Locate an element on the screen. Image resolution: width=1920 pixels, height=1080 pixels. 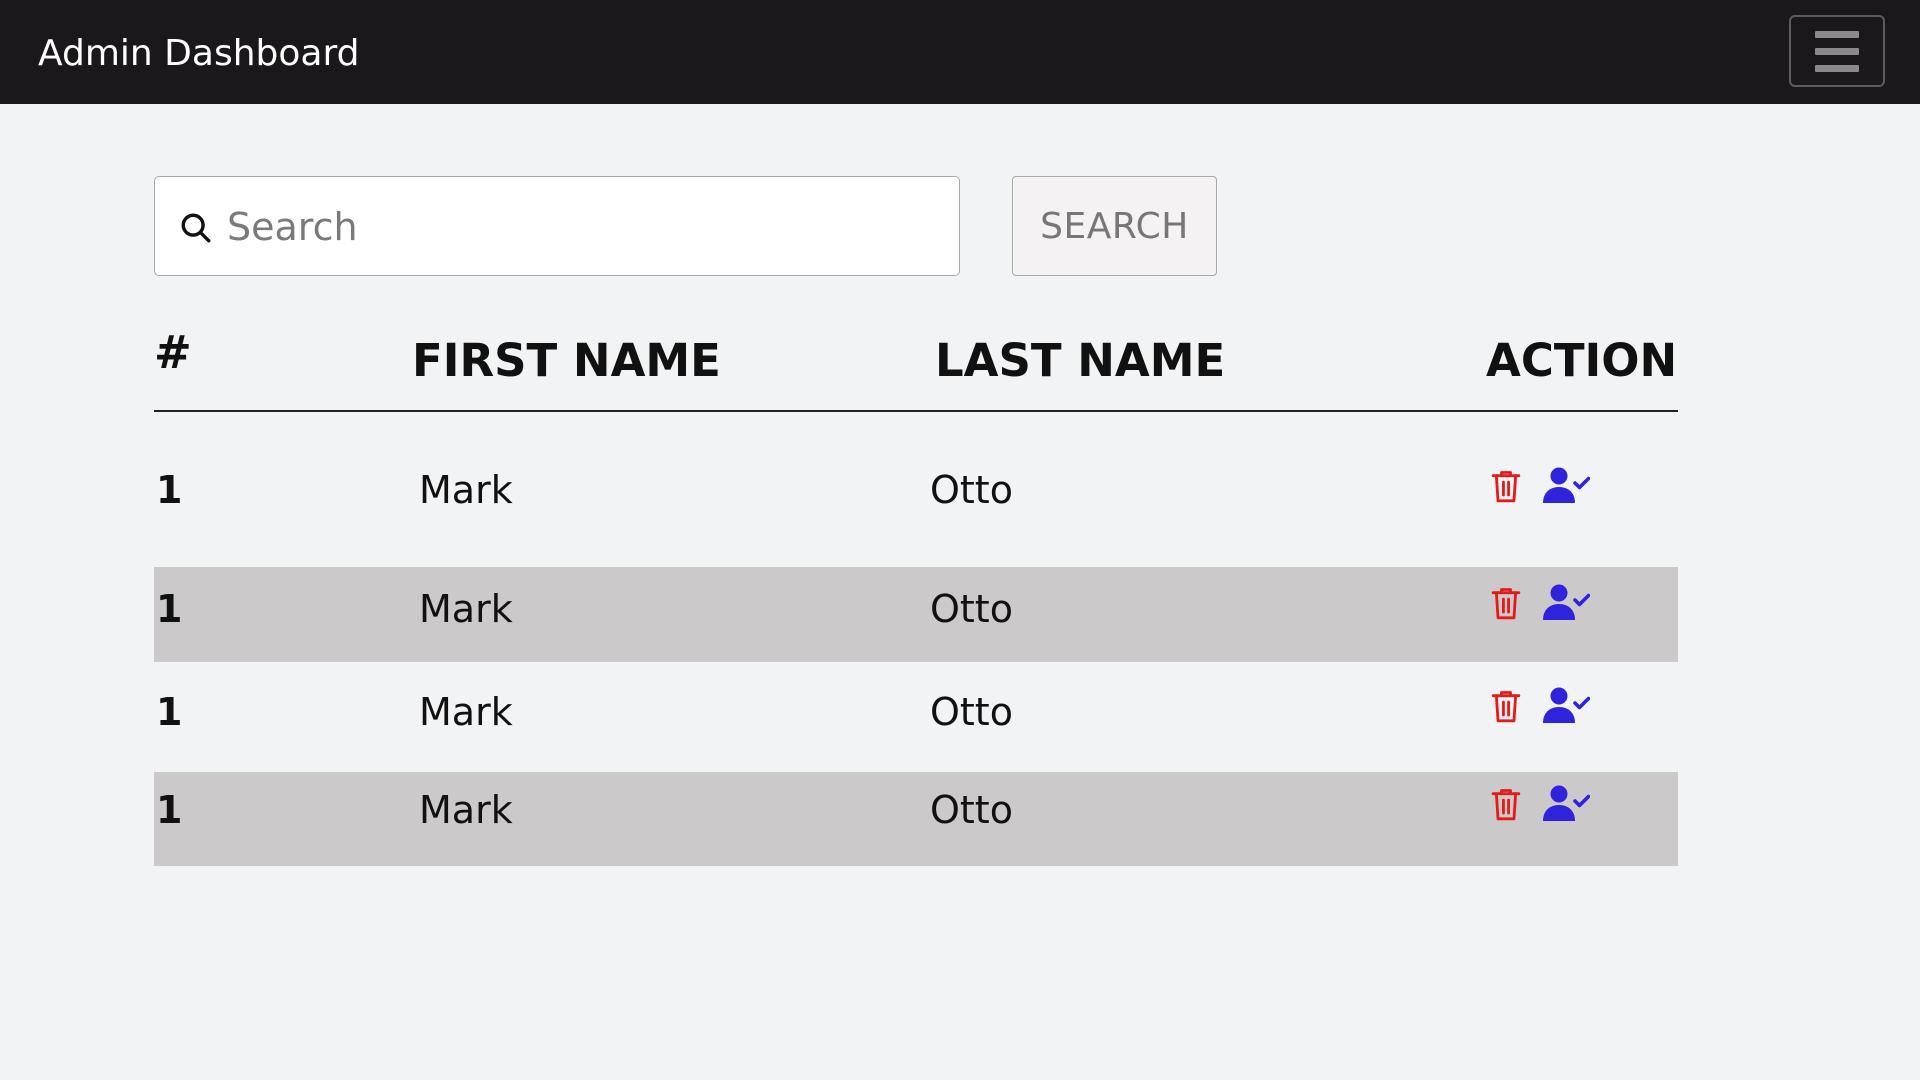
table-header: # FIRST NAME LAST NAME ACTION is located at coordinates (916, 366).